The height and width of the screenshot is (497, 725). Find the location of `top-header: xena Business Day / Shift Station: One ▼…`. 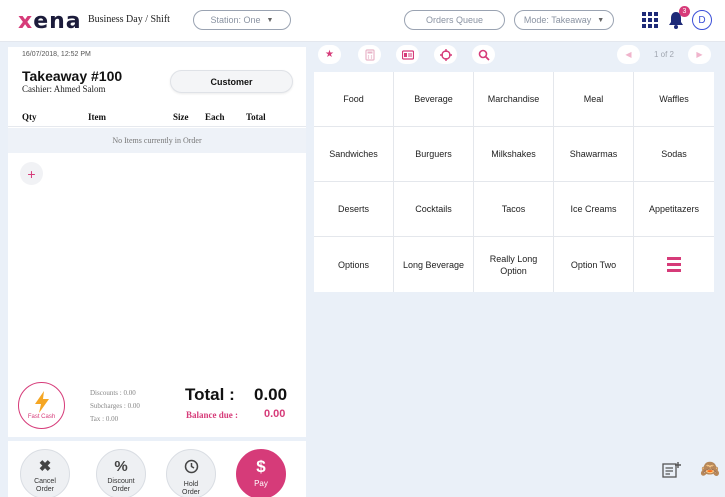

top-header: xena Business Day / Shift Station: One ▼… is located at coordinates (362, 21).